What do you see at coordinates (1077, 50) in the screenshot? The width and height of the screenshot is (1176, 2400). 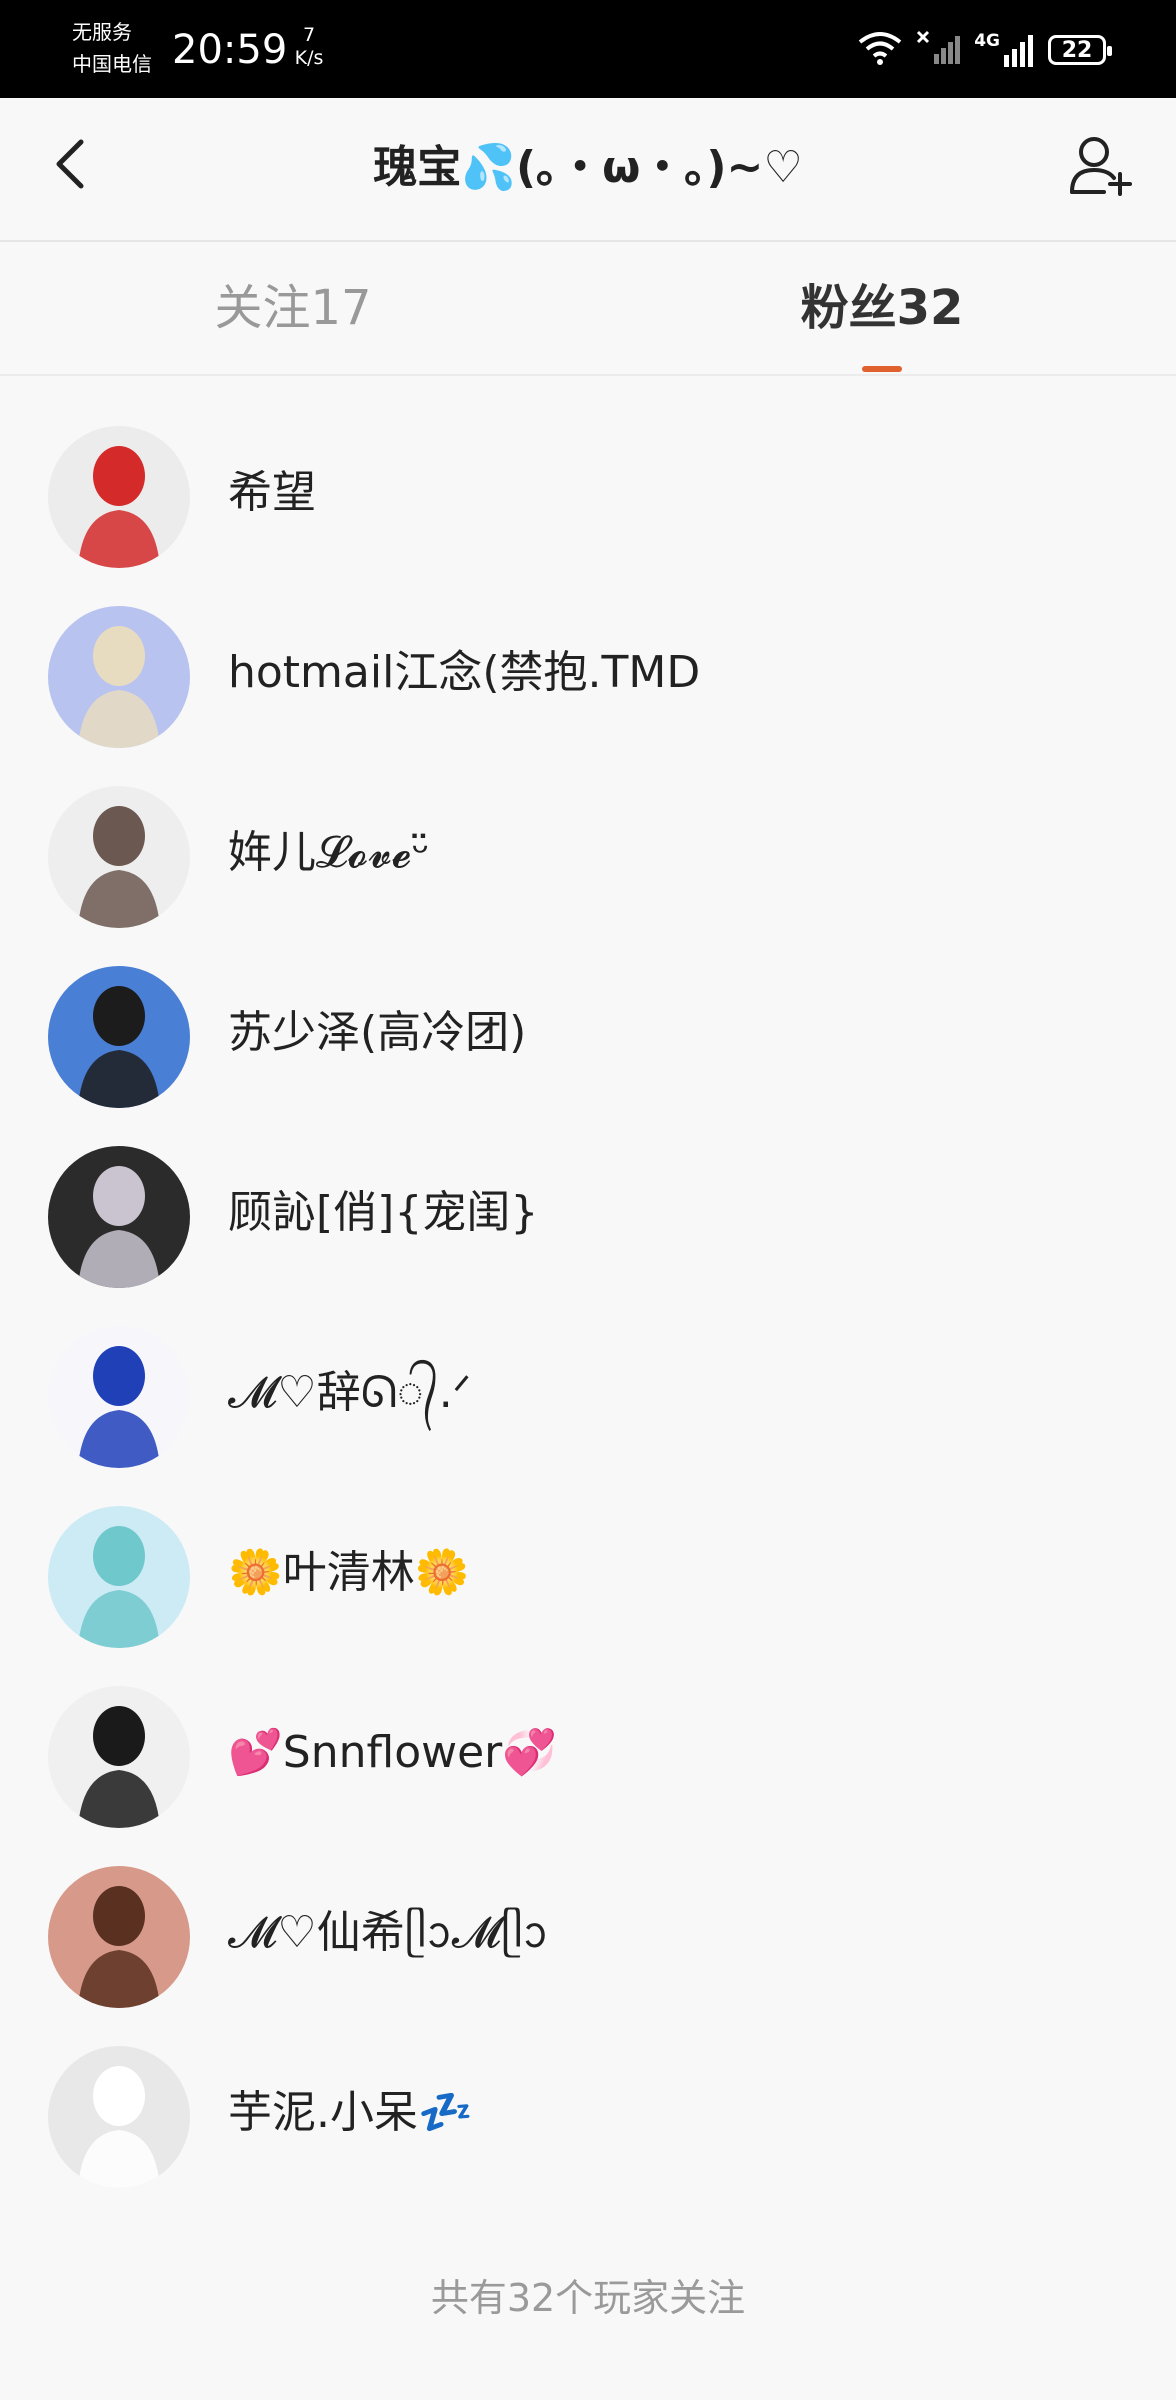 I see `battery-level: 22` at bounding box center [1077, 50].